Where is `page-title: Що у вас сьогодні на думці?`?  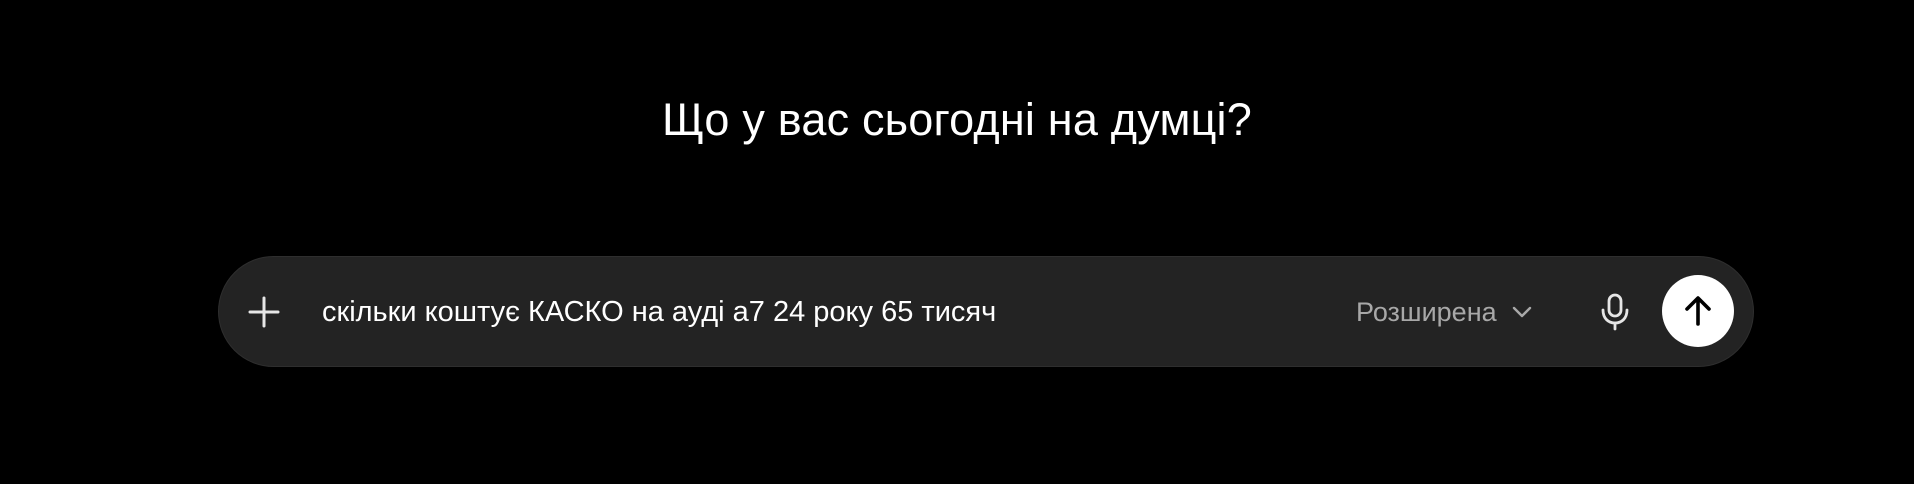 page-title: Що у вас сьогодні на думці? is located at coordinates (957, 119).